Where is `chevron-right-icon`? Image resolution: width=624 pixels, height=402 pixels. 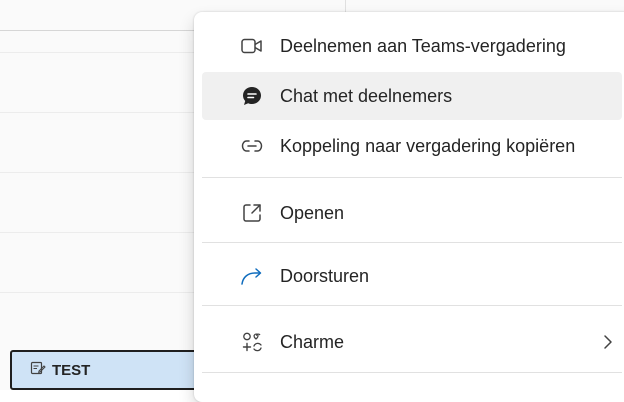
chevron-right-icon is located at coordinates (608, 342).